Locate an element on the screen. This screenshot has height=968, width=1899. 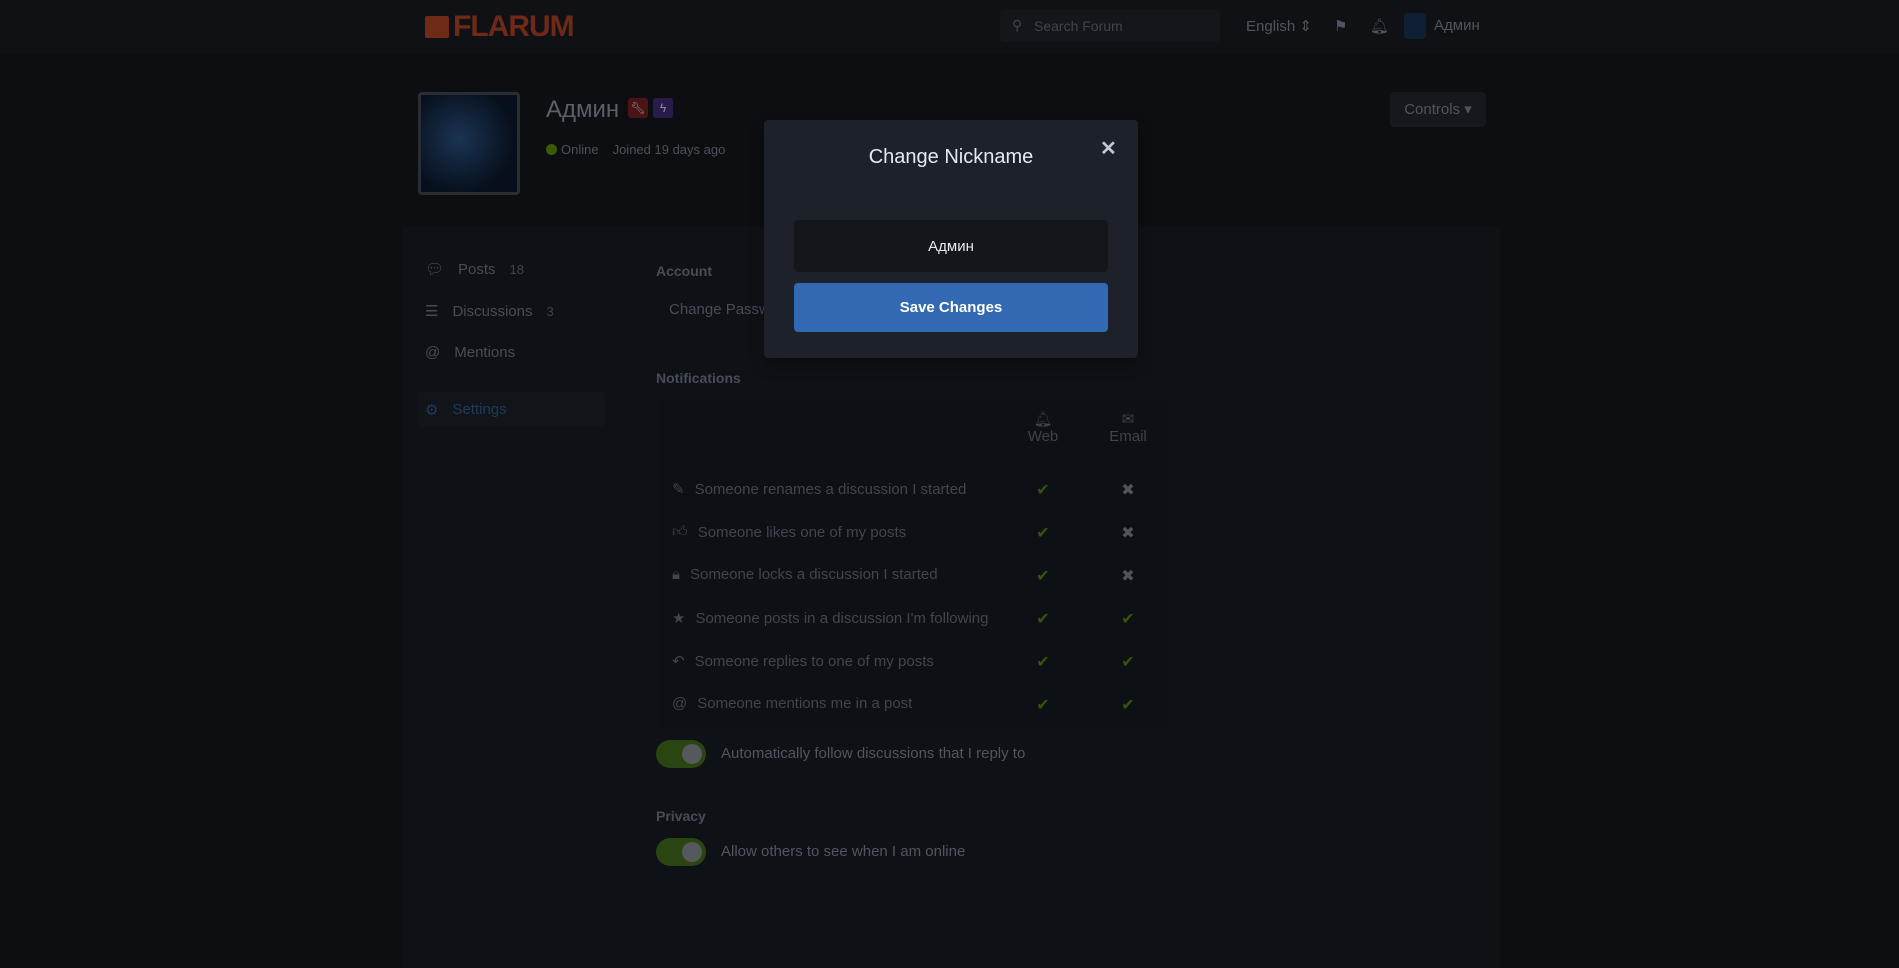
logo-text: FLARUM is located at coordinates (514, 26).